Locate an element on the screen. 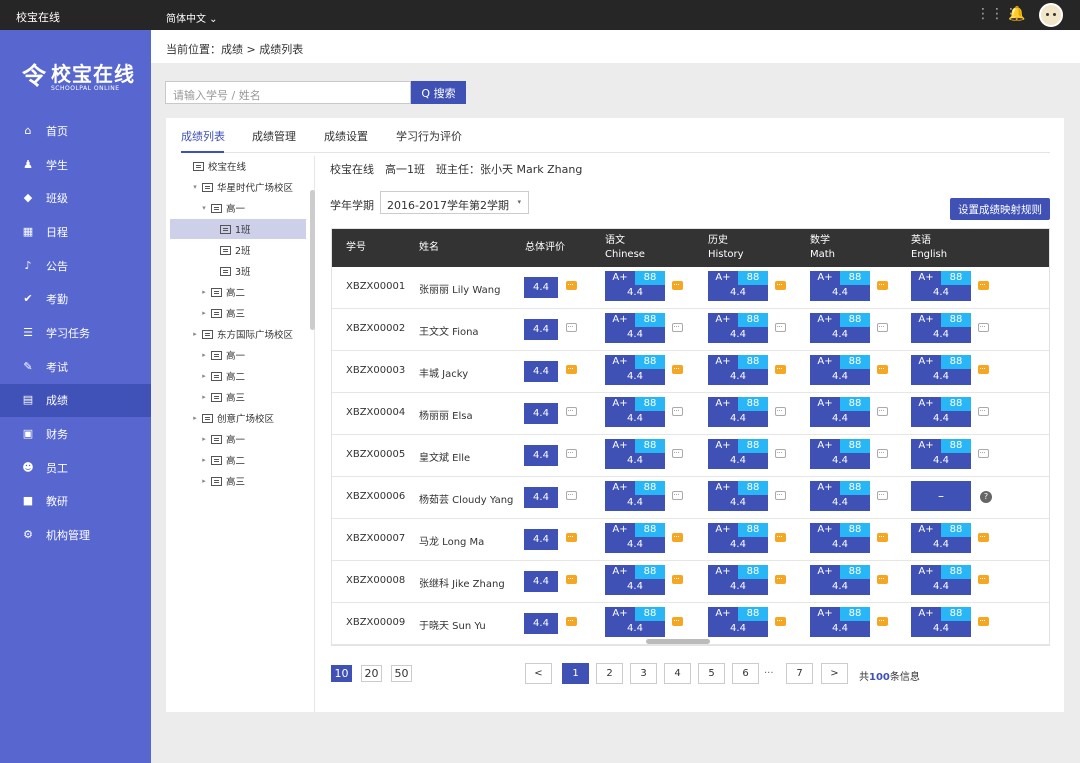 This screenshot has width=1080, height=763. sidebar-item-4: ♪ 公告 is located at coordinates (75, 266).